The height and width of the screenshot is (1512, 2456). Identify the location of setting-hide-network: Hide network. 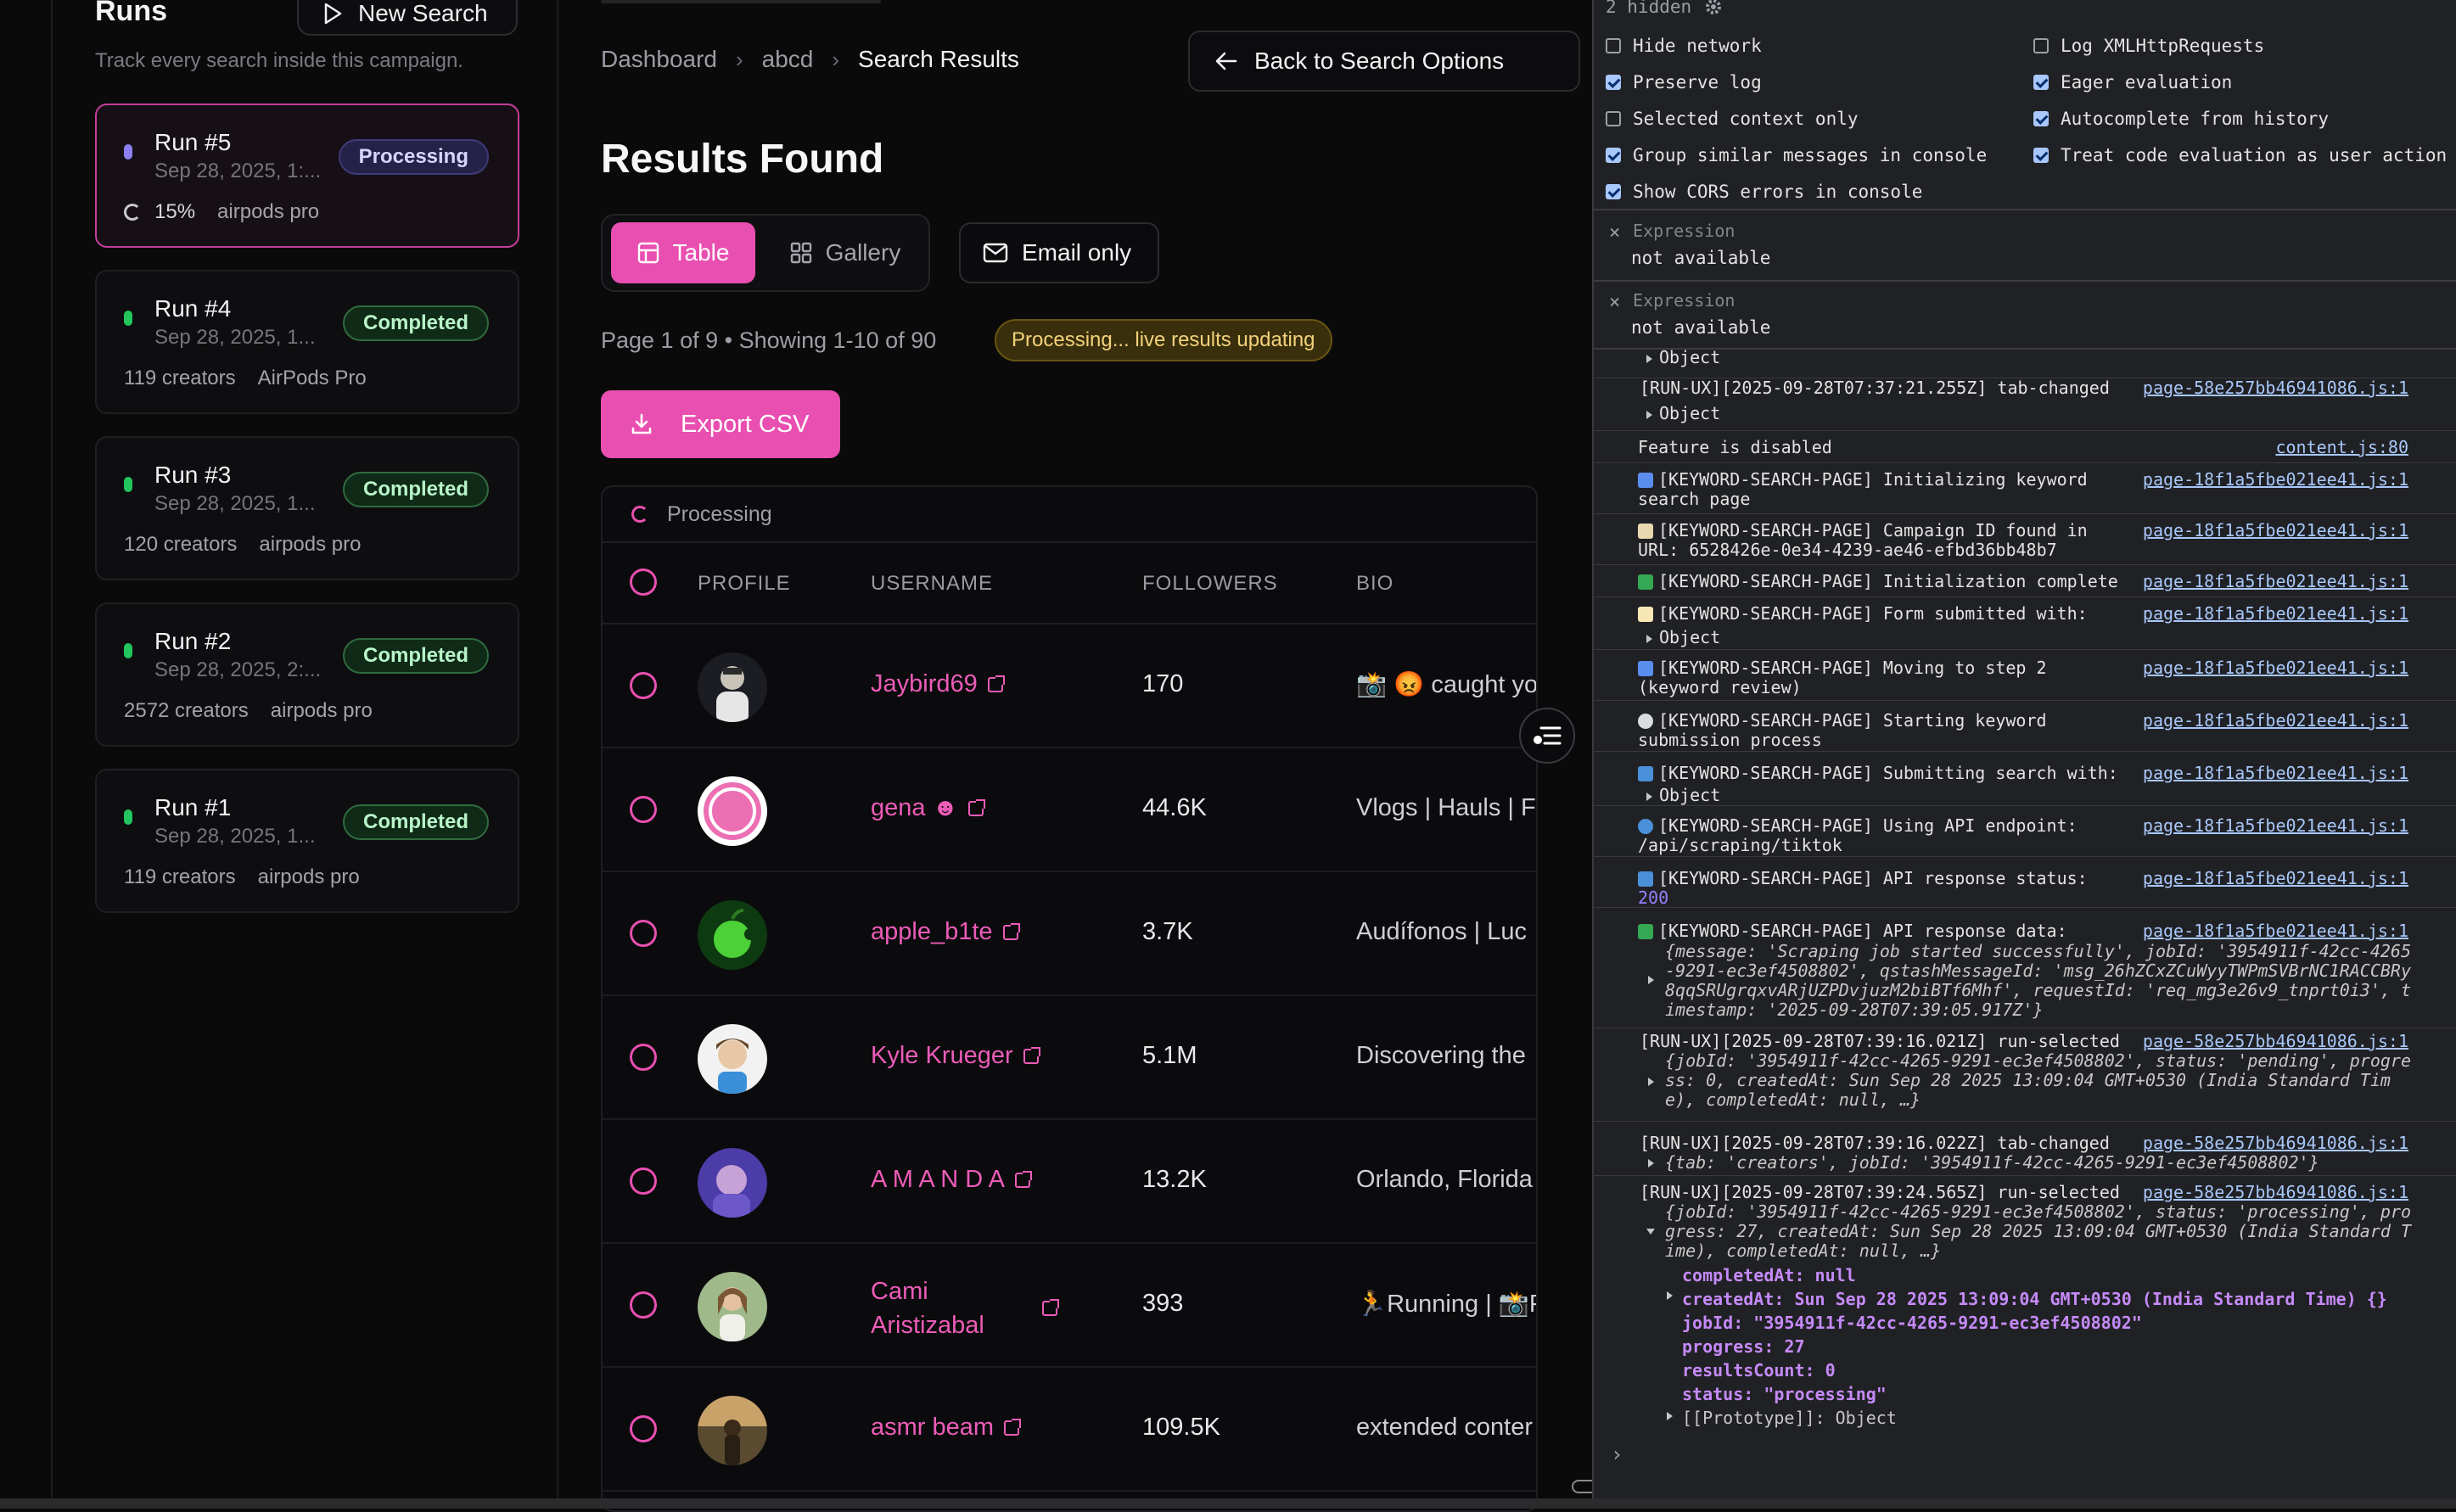
(1684, 46).